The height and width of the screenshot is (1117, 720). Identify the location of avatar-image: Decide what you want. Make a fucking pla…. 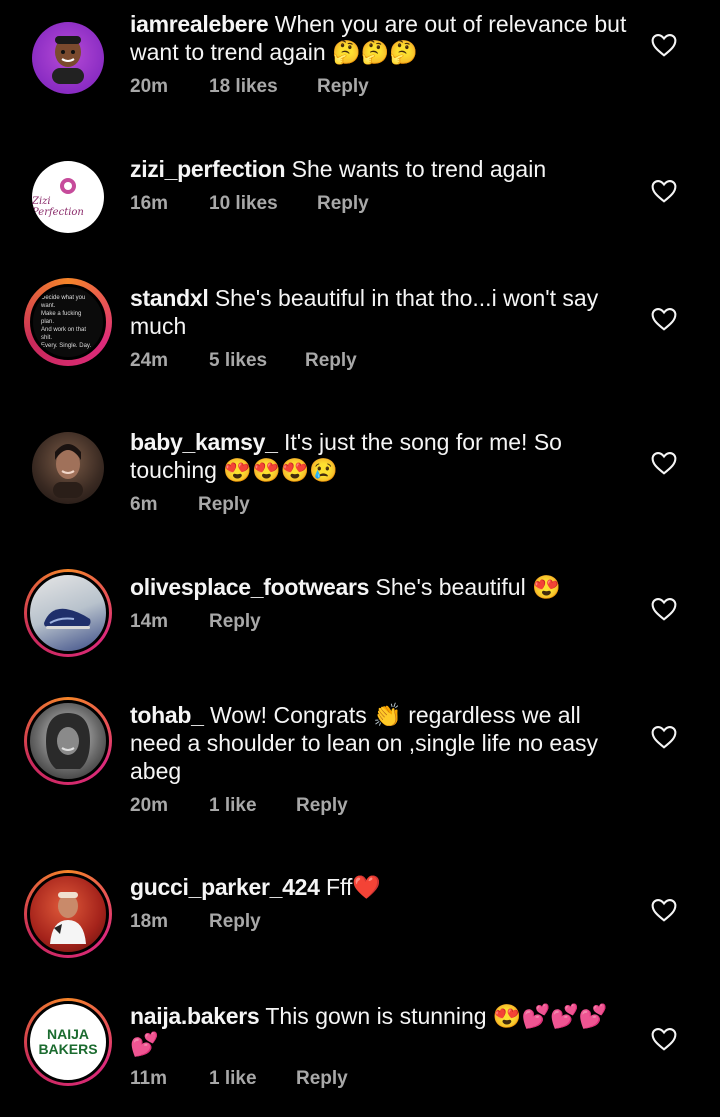
(68, 322).